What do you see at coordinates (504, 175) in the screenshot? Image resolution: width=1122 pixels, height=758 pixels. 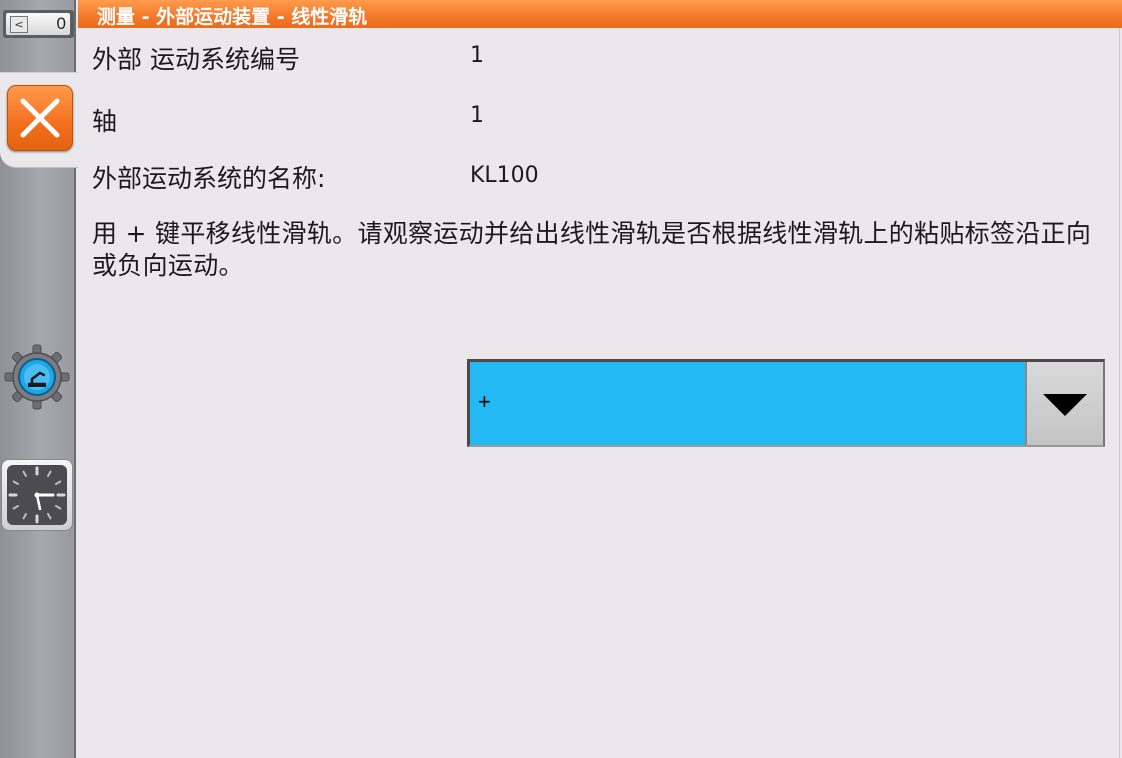 I see `field-value-system-name: KL100` at bounding box center [504, 175].